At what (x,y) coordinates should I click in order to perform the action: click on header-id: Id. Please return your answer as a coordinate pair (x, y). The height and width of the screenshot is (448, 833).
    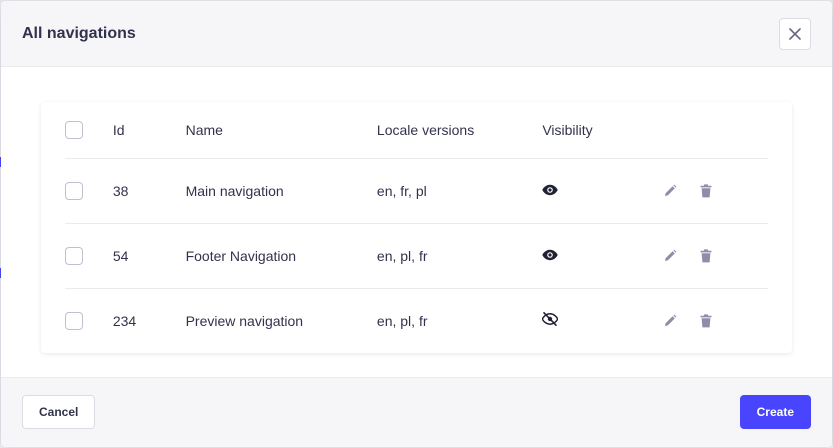
    Looking at the image, I should click on (118, 129).